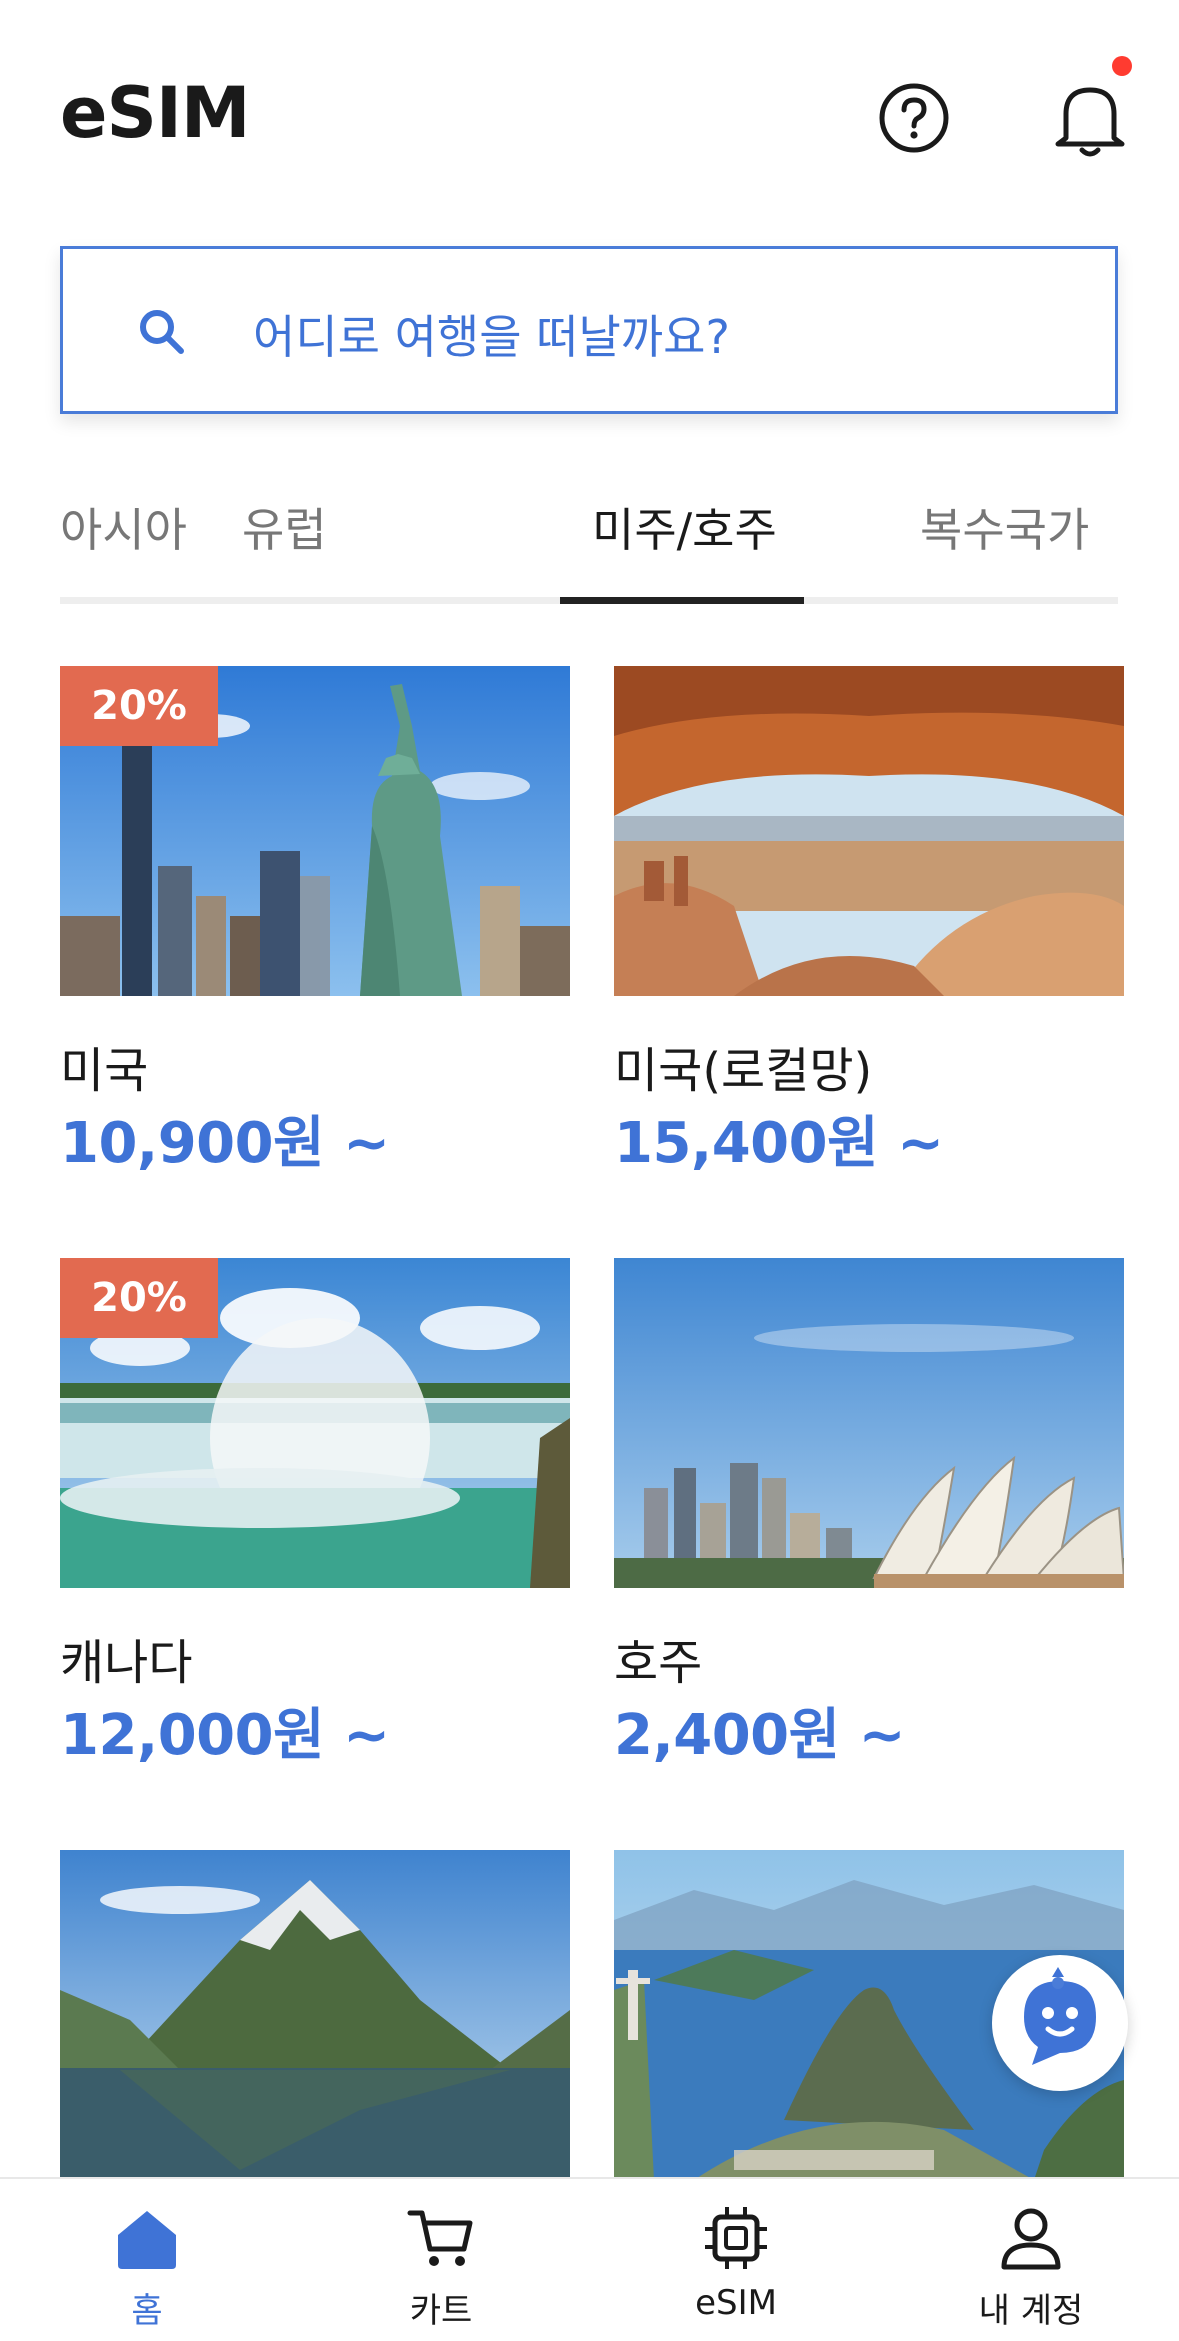  What do you see at coordinates (1122, 66) in the screenshot?
I see `notification-badge` at bounding box center [1122, 66].